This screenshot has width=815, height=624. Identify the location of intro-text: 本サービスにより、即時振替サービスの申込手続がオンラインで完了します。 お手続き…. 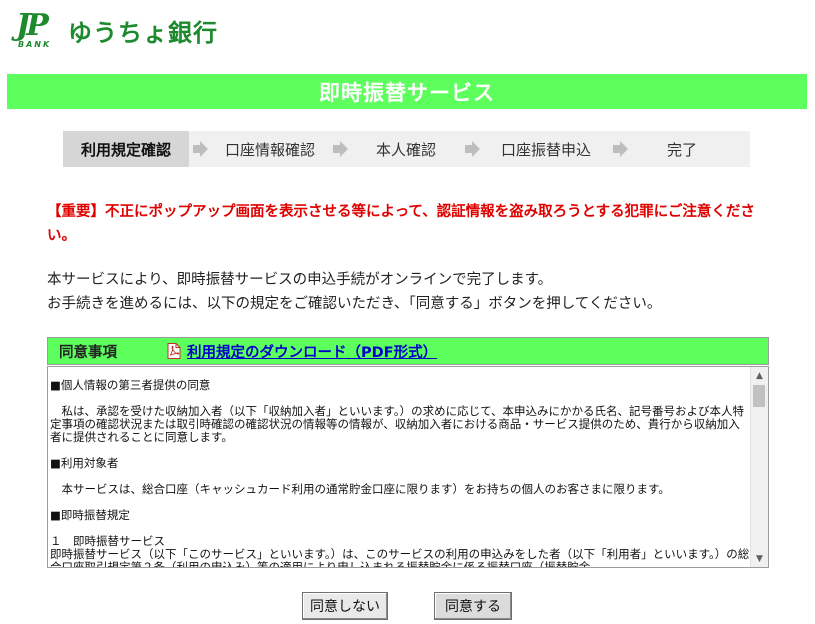
(417, 292).